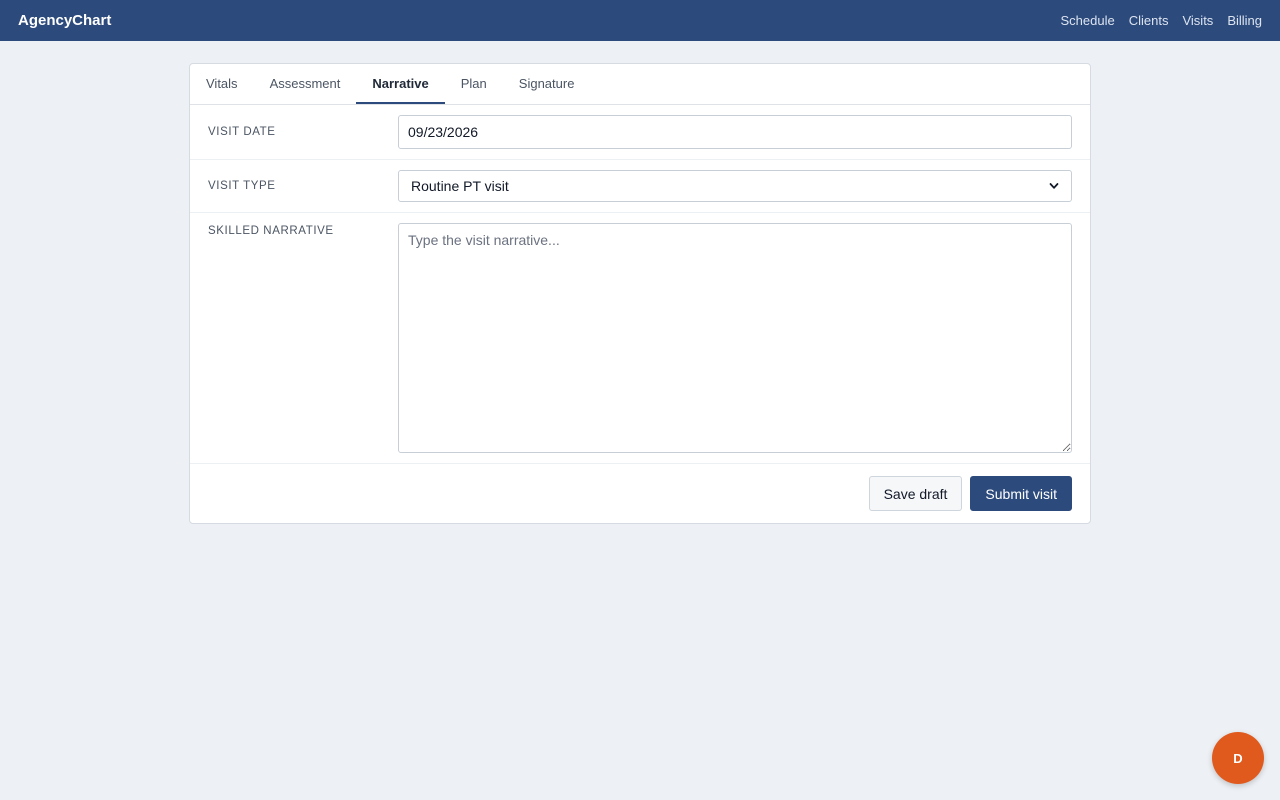 This screenshot has width=1280, height=800. Describe the element at coordinates (1149, 20) in the screenshot. I see `nav-link-clients: Clients` at that location.